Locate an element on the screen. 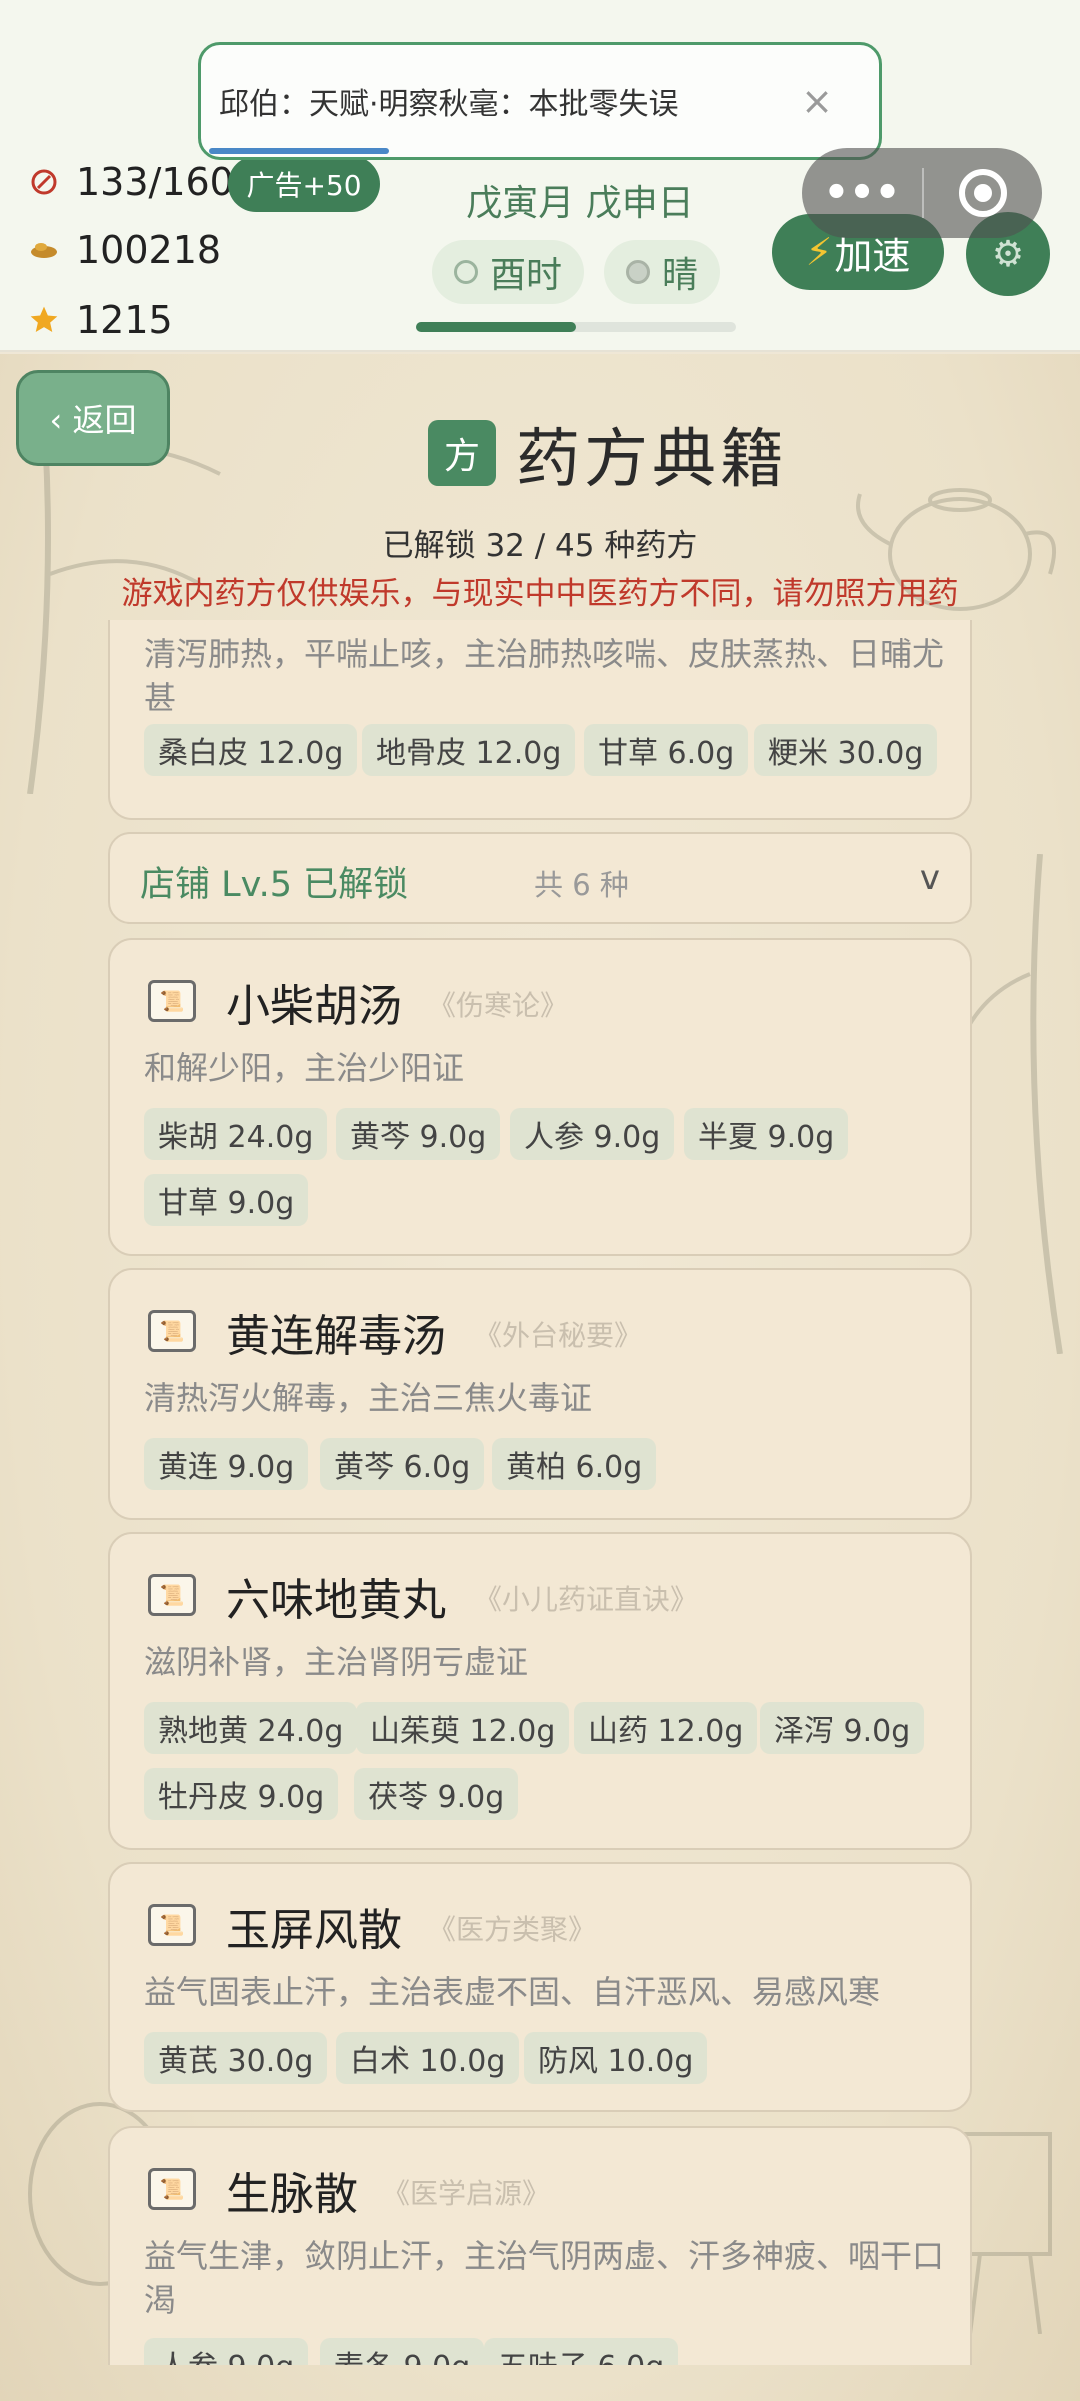 This screenshot has width=1080, height=2401. ingredient-tag: 柴胡 24.0g is located at coordinates (236, 1134).